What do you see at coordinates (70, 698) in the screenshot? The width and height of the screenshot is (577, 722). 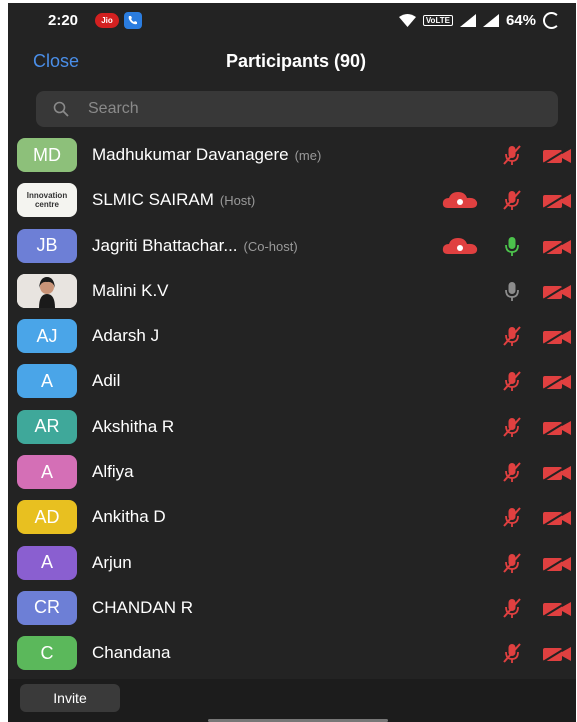 I see `invite-button: Invite` at bounding box center [70, 698].